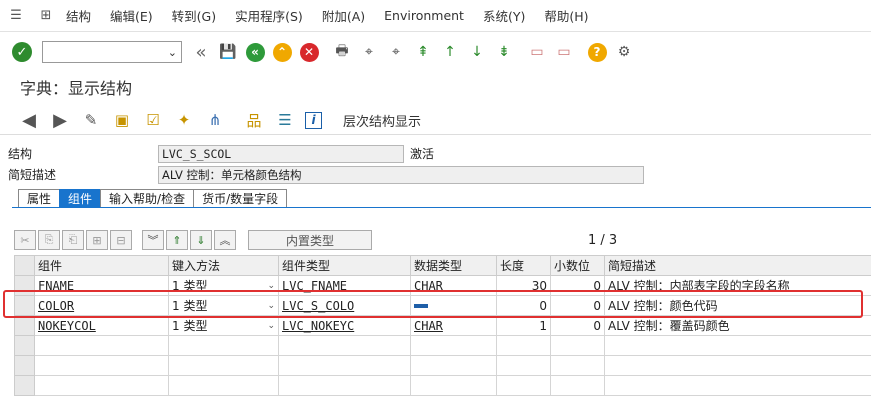  I want to click on next-page-icon: ↓, so click(477, 52).